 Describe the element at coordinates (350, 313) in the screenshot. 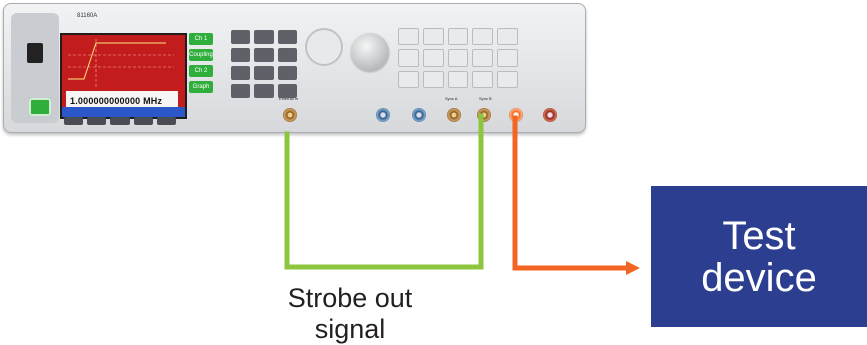

I see `strobe-out-label: Strobe out signal` at that location.